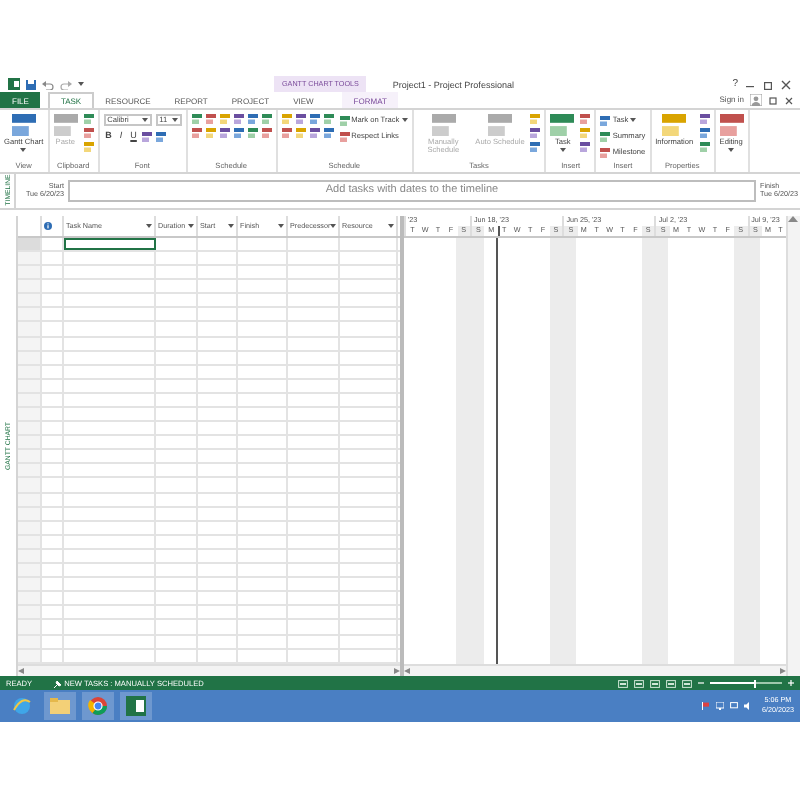 The image size is (800, 800). What do you see at coordinates (22, 706) in the screenshot?
I see `browser-icon` at bounding box center [22, 706].